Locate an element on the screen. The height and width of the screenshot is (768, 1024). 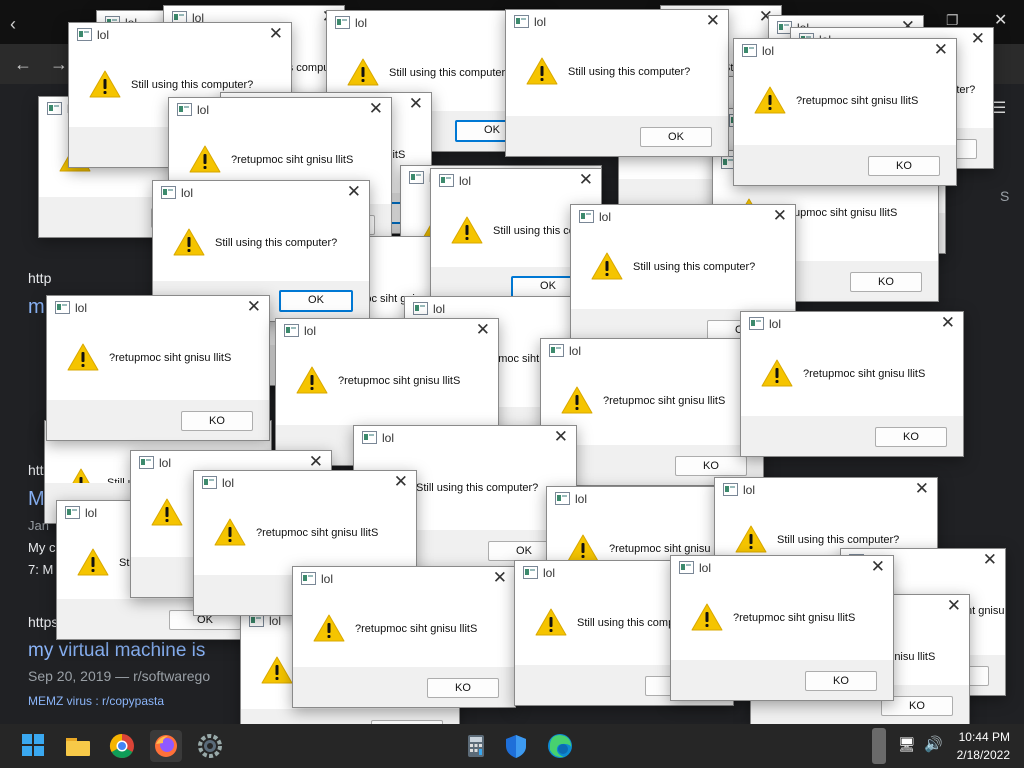
result-text: MEMZ virus : r/copypasta is located at coordinates (96, 701).